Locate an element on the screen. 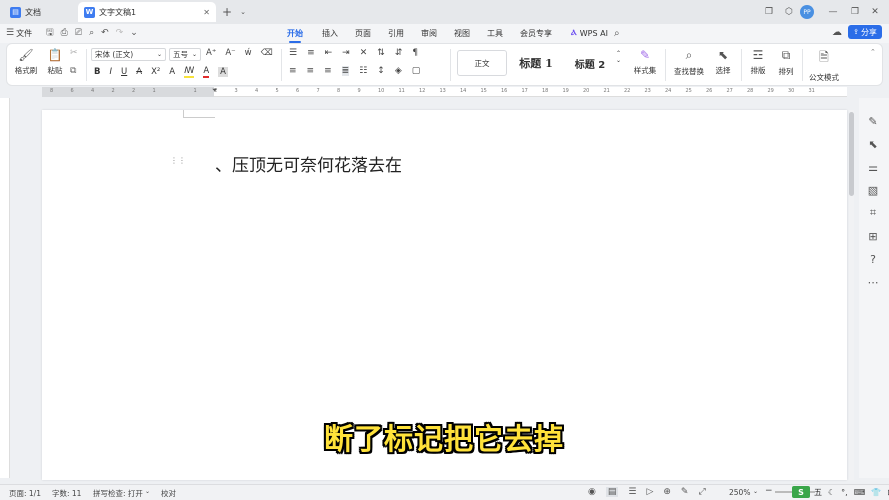 This screenshot has height=500, width=889. align-right-icon: ≡ is located at coordinates (328, 71).